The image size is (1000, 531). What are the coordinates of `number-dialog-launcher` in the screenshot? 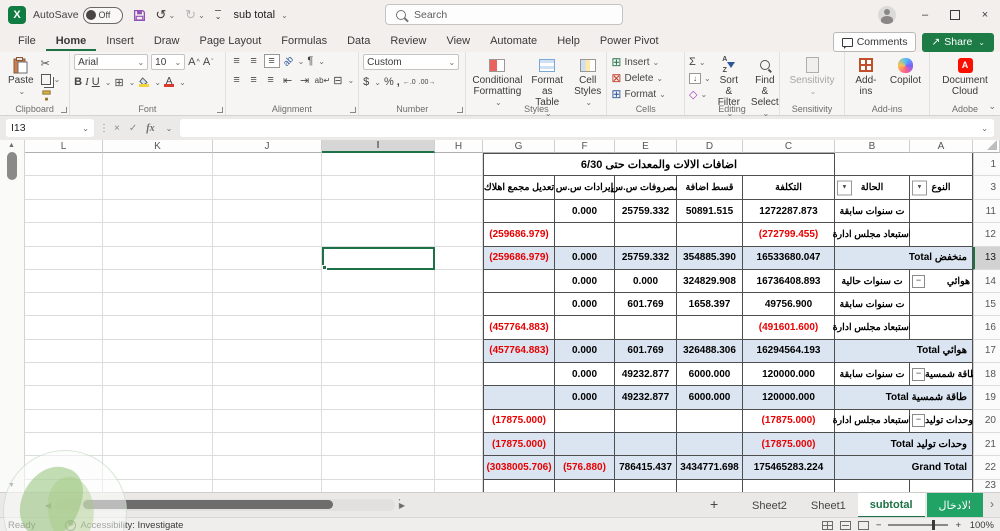 It's located at (460, 110).